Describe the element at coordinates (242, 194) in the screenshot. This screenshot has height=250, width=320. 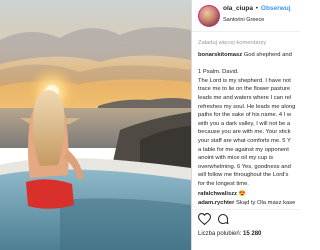
I see `comment-text: 😍` at that location.